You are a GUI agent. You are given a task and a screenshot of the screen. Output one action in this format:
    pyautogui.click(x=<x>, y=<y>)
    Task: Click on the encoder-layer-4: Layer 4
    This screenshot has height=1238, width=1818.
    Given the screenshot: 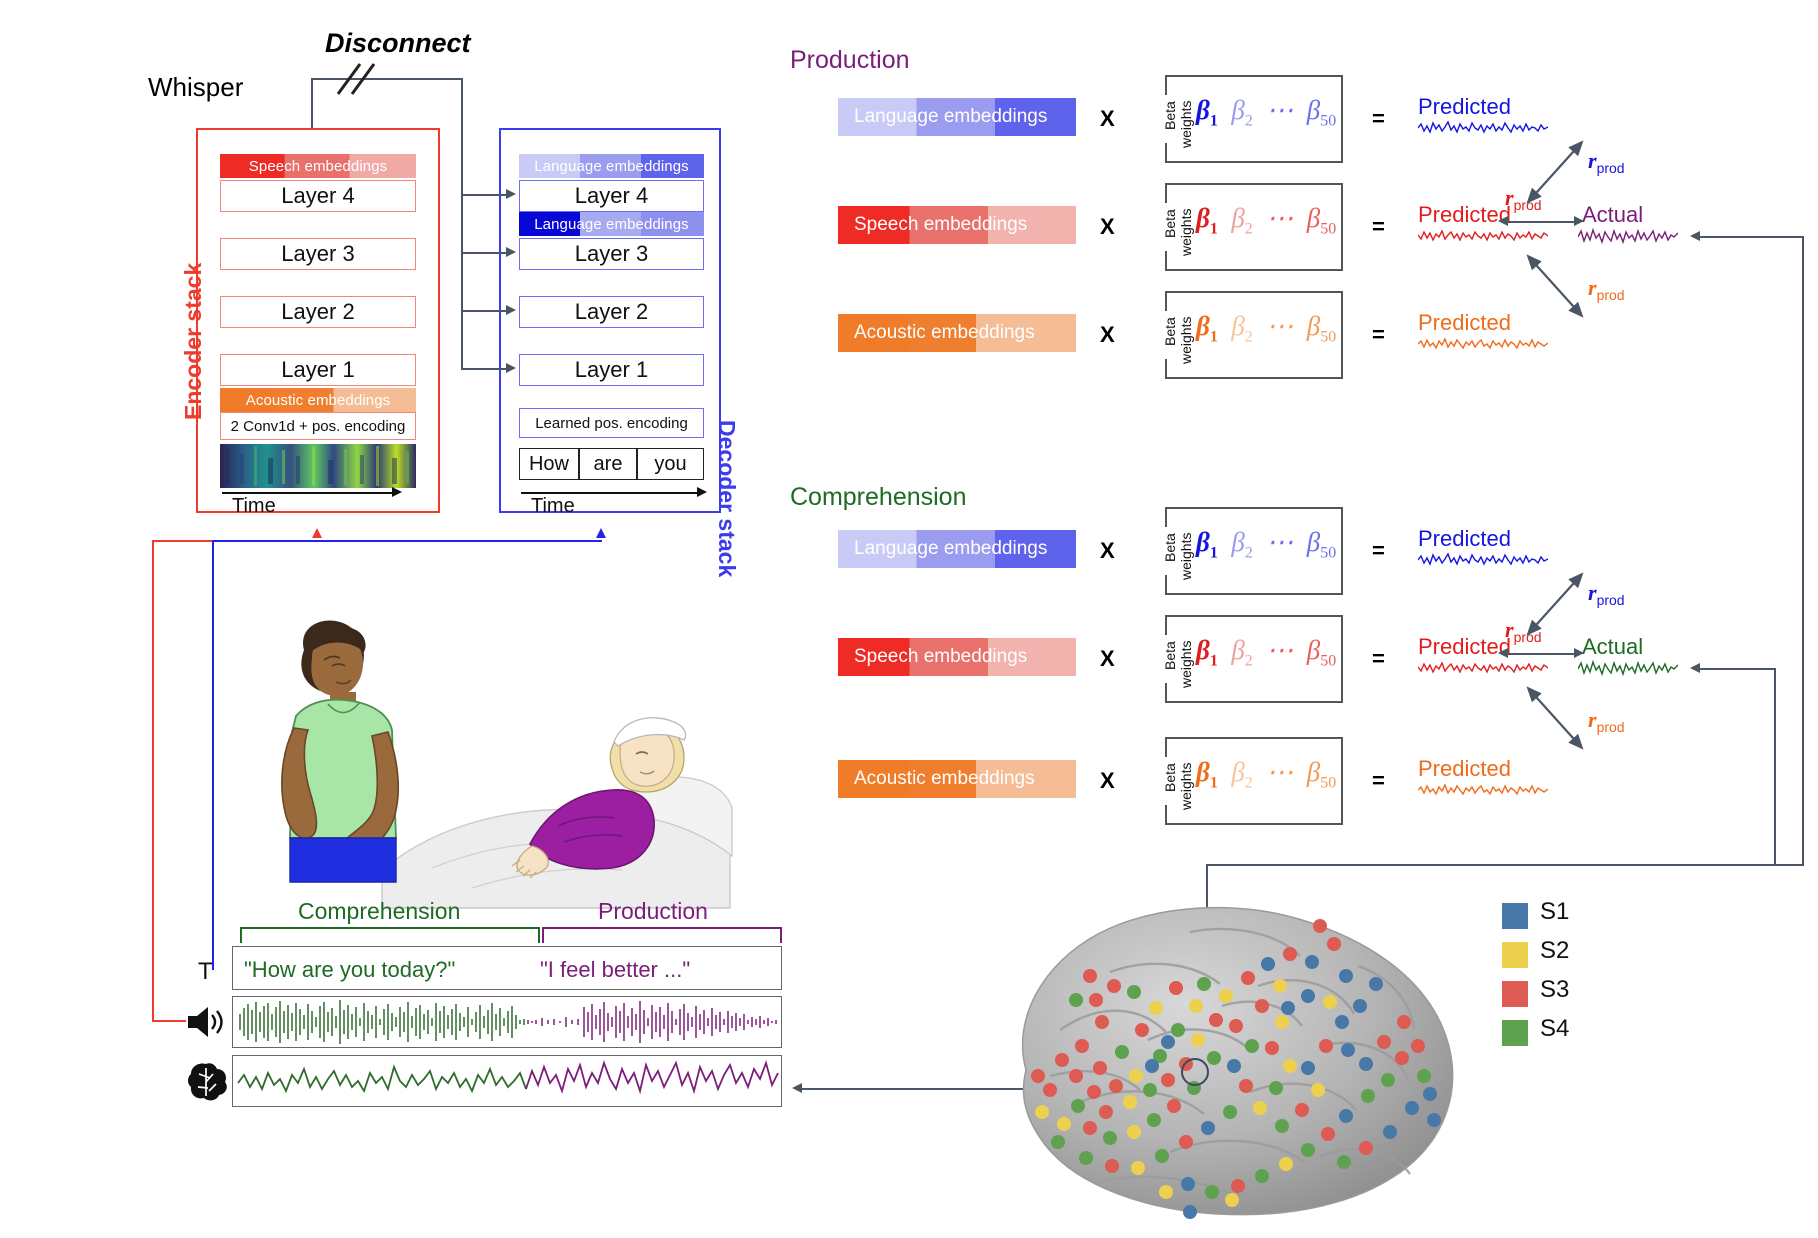 What is the action you would take?
    pyautogui.click(x=318, y=196)
    